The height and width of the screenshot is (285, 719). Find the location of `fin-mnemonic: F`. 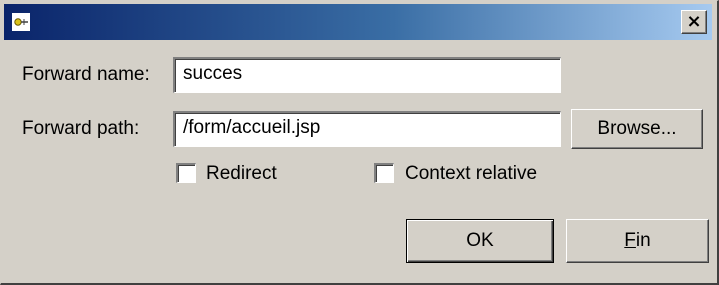

fin-mnemonic: F is located at coordinates (630, 240).